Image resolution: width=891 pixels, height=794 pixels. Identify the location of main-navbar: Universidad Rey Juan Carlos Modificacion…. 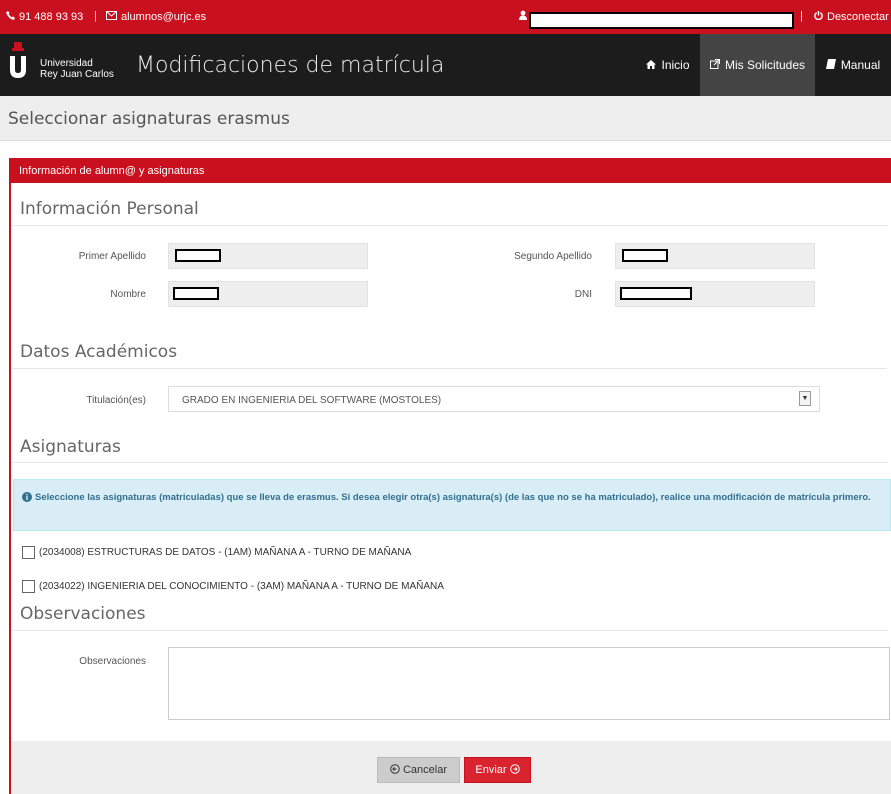
(445, 65).